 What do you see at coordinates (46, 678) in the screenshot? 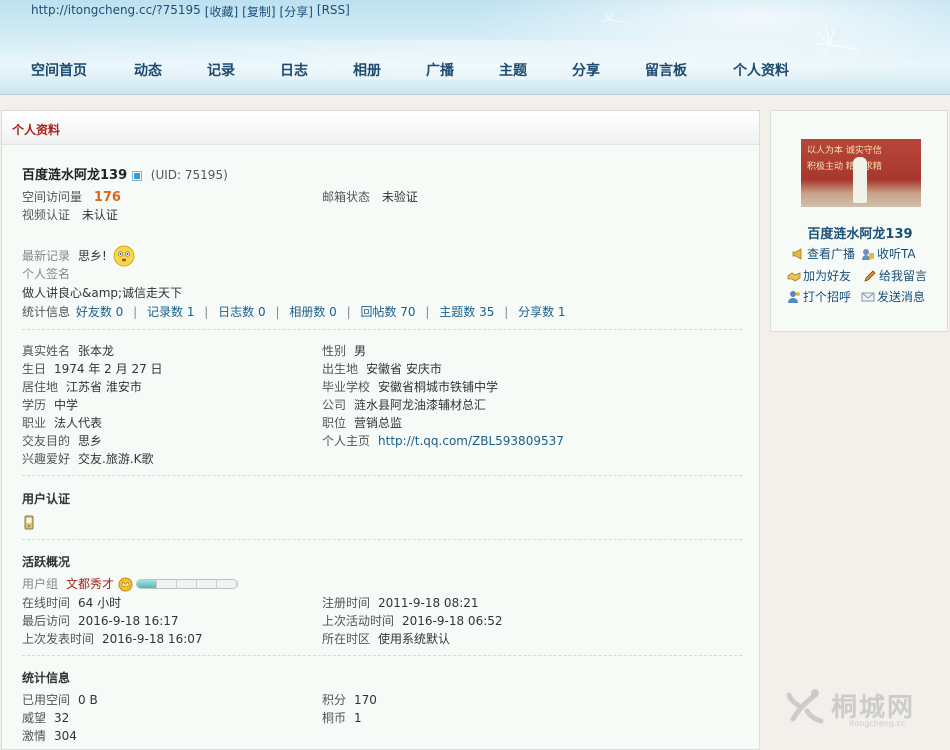
I see `stats-title: 统计信息` at bounding box center [46, 678].